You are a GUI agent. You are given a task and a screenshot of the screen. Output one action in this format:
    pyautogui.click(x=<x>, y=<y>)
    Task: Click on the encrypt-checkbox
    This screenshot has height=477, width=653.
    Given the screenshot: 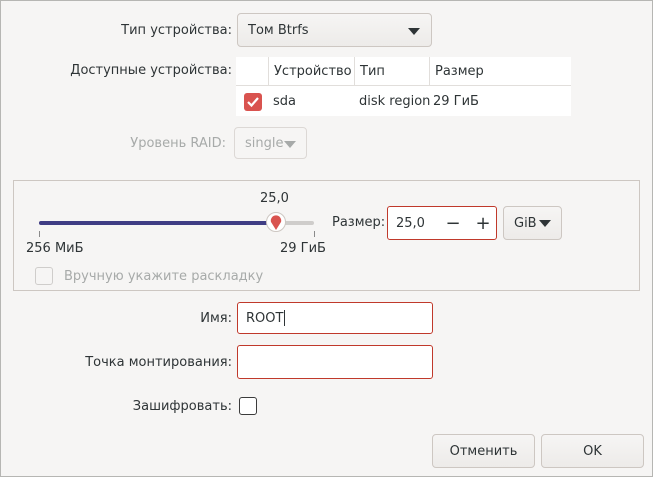 What is the action you would take?
    pyautogui.click(x=248, y=406)
    